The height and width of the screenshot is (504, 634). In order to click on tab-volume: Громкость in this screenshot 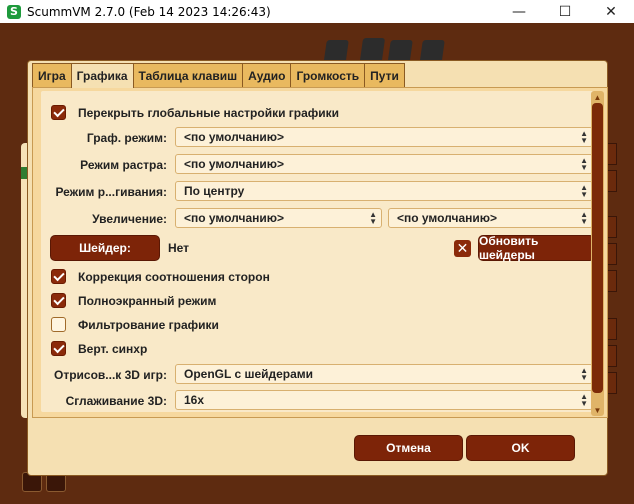, I will do `click(328, 75)`.